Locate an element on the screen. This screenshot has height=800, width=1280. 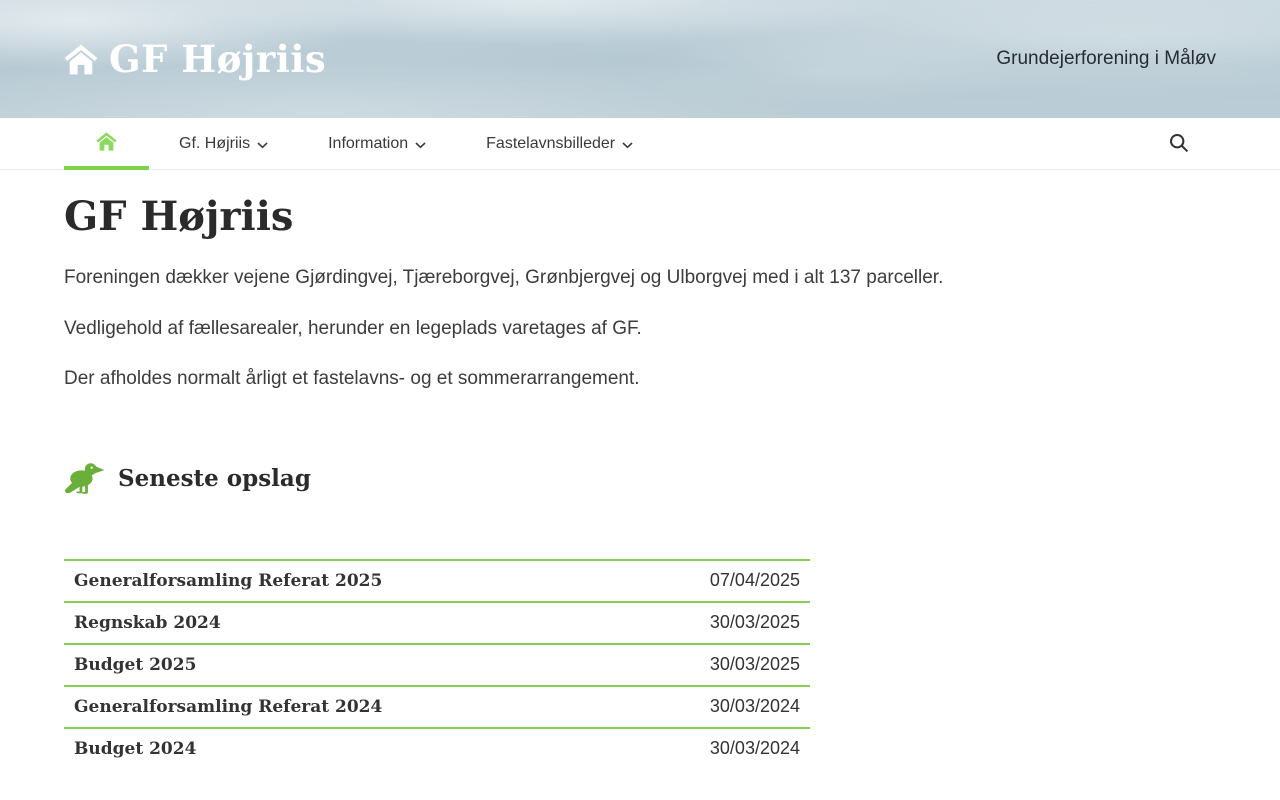
search-icon is located at coordinates (1179, 144).